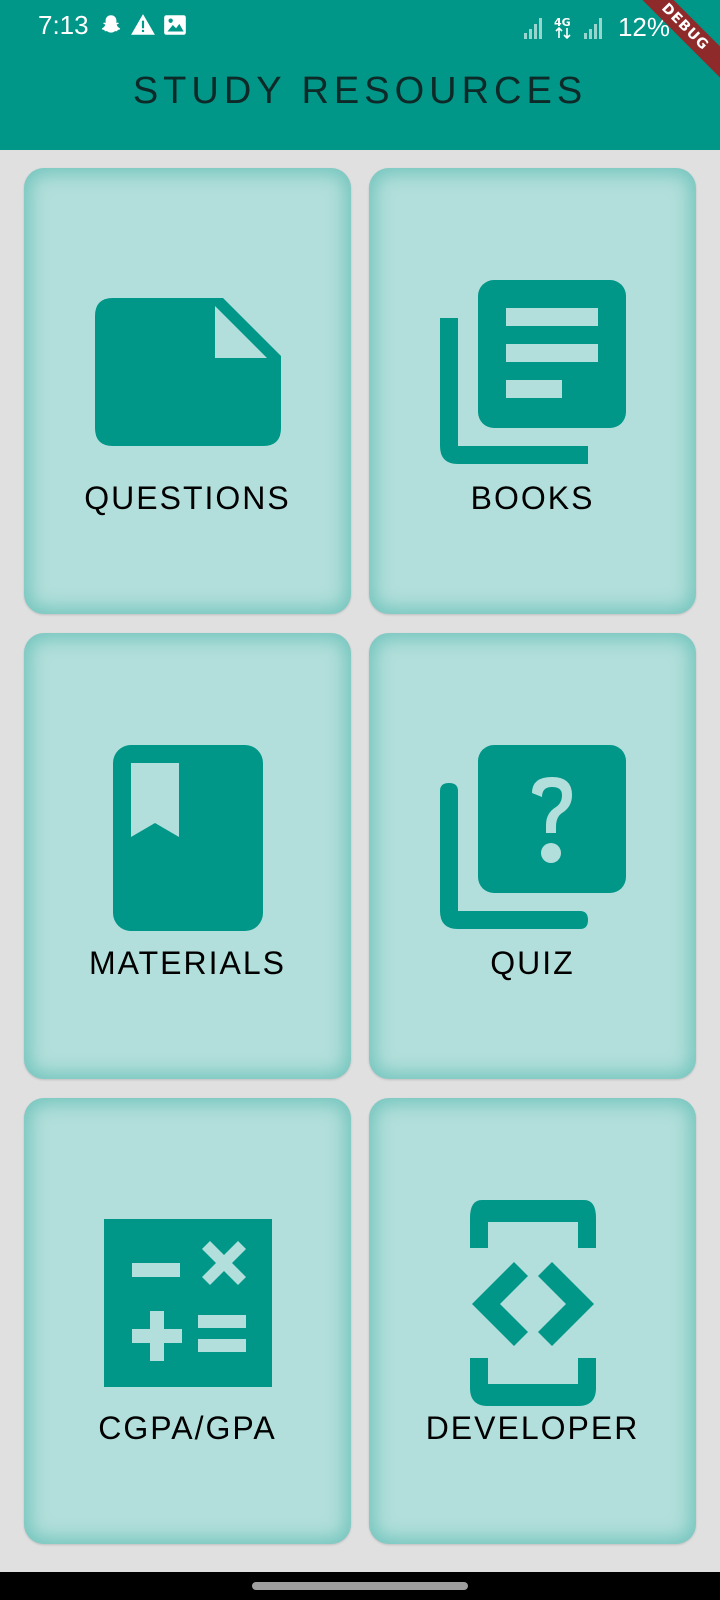 This screenshot has width=720, height=1600. What do you see at coordinates (532, 1303) in the screenshot?
I see `developer-mode-icon` at bounding box center [532, 1303].